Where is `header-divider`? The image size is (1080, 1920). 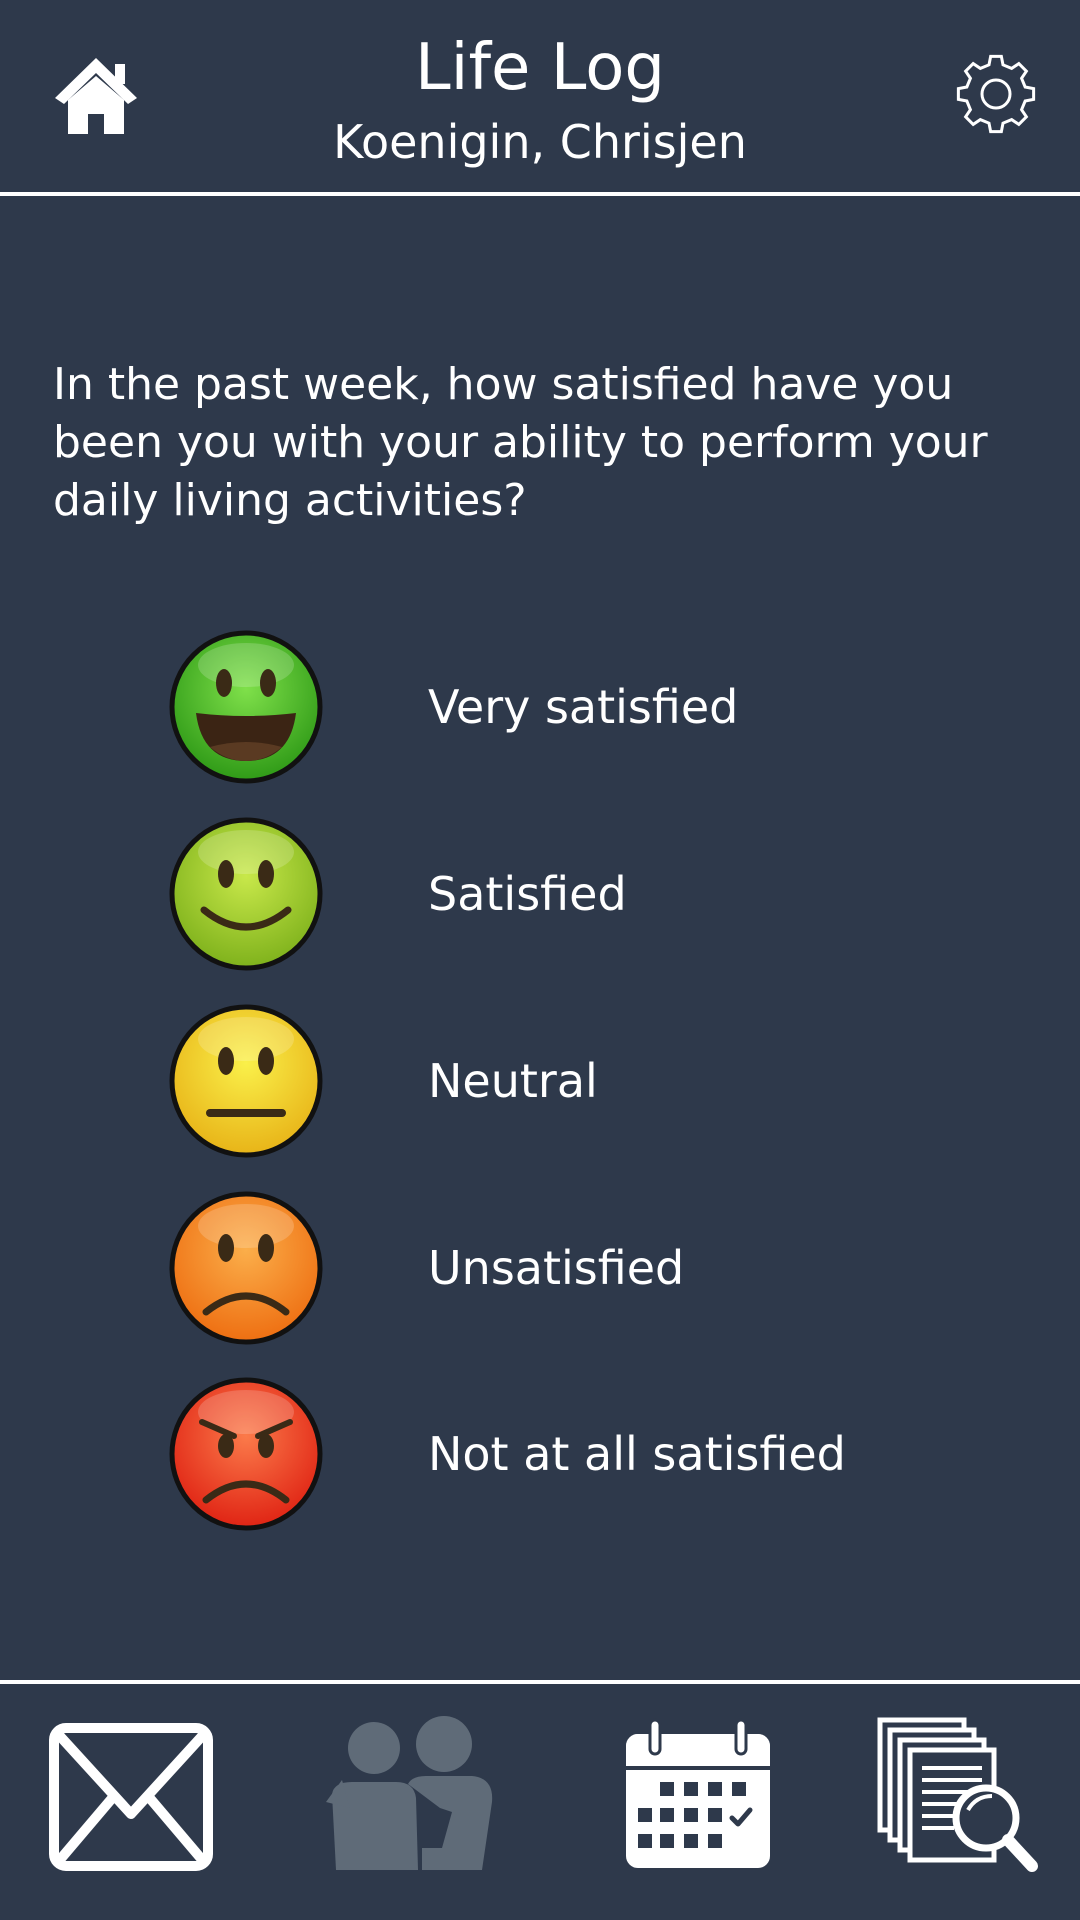 header-divider is located at coordinates (540, 194).